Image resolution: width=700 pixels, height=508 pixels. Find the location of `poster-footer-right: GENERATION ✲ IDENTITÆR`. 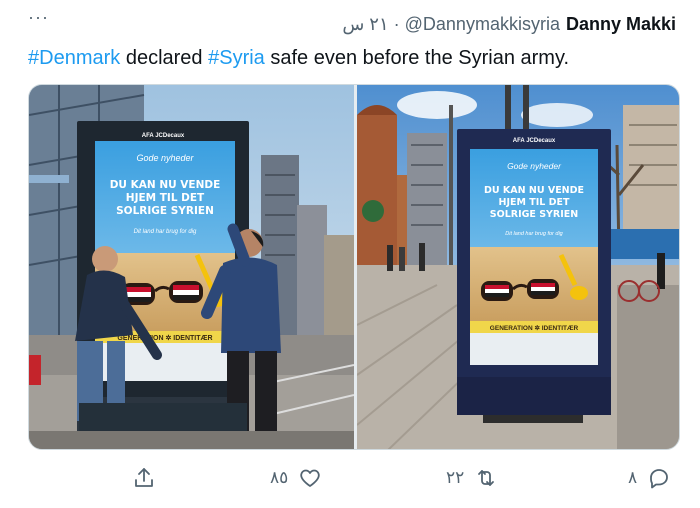

poster-footer-right: GENERATION ✲ IDENTITÆR is located at coordinates (534, 328).